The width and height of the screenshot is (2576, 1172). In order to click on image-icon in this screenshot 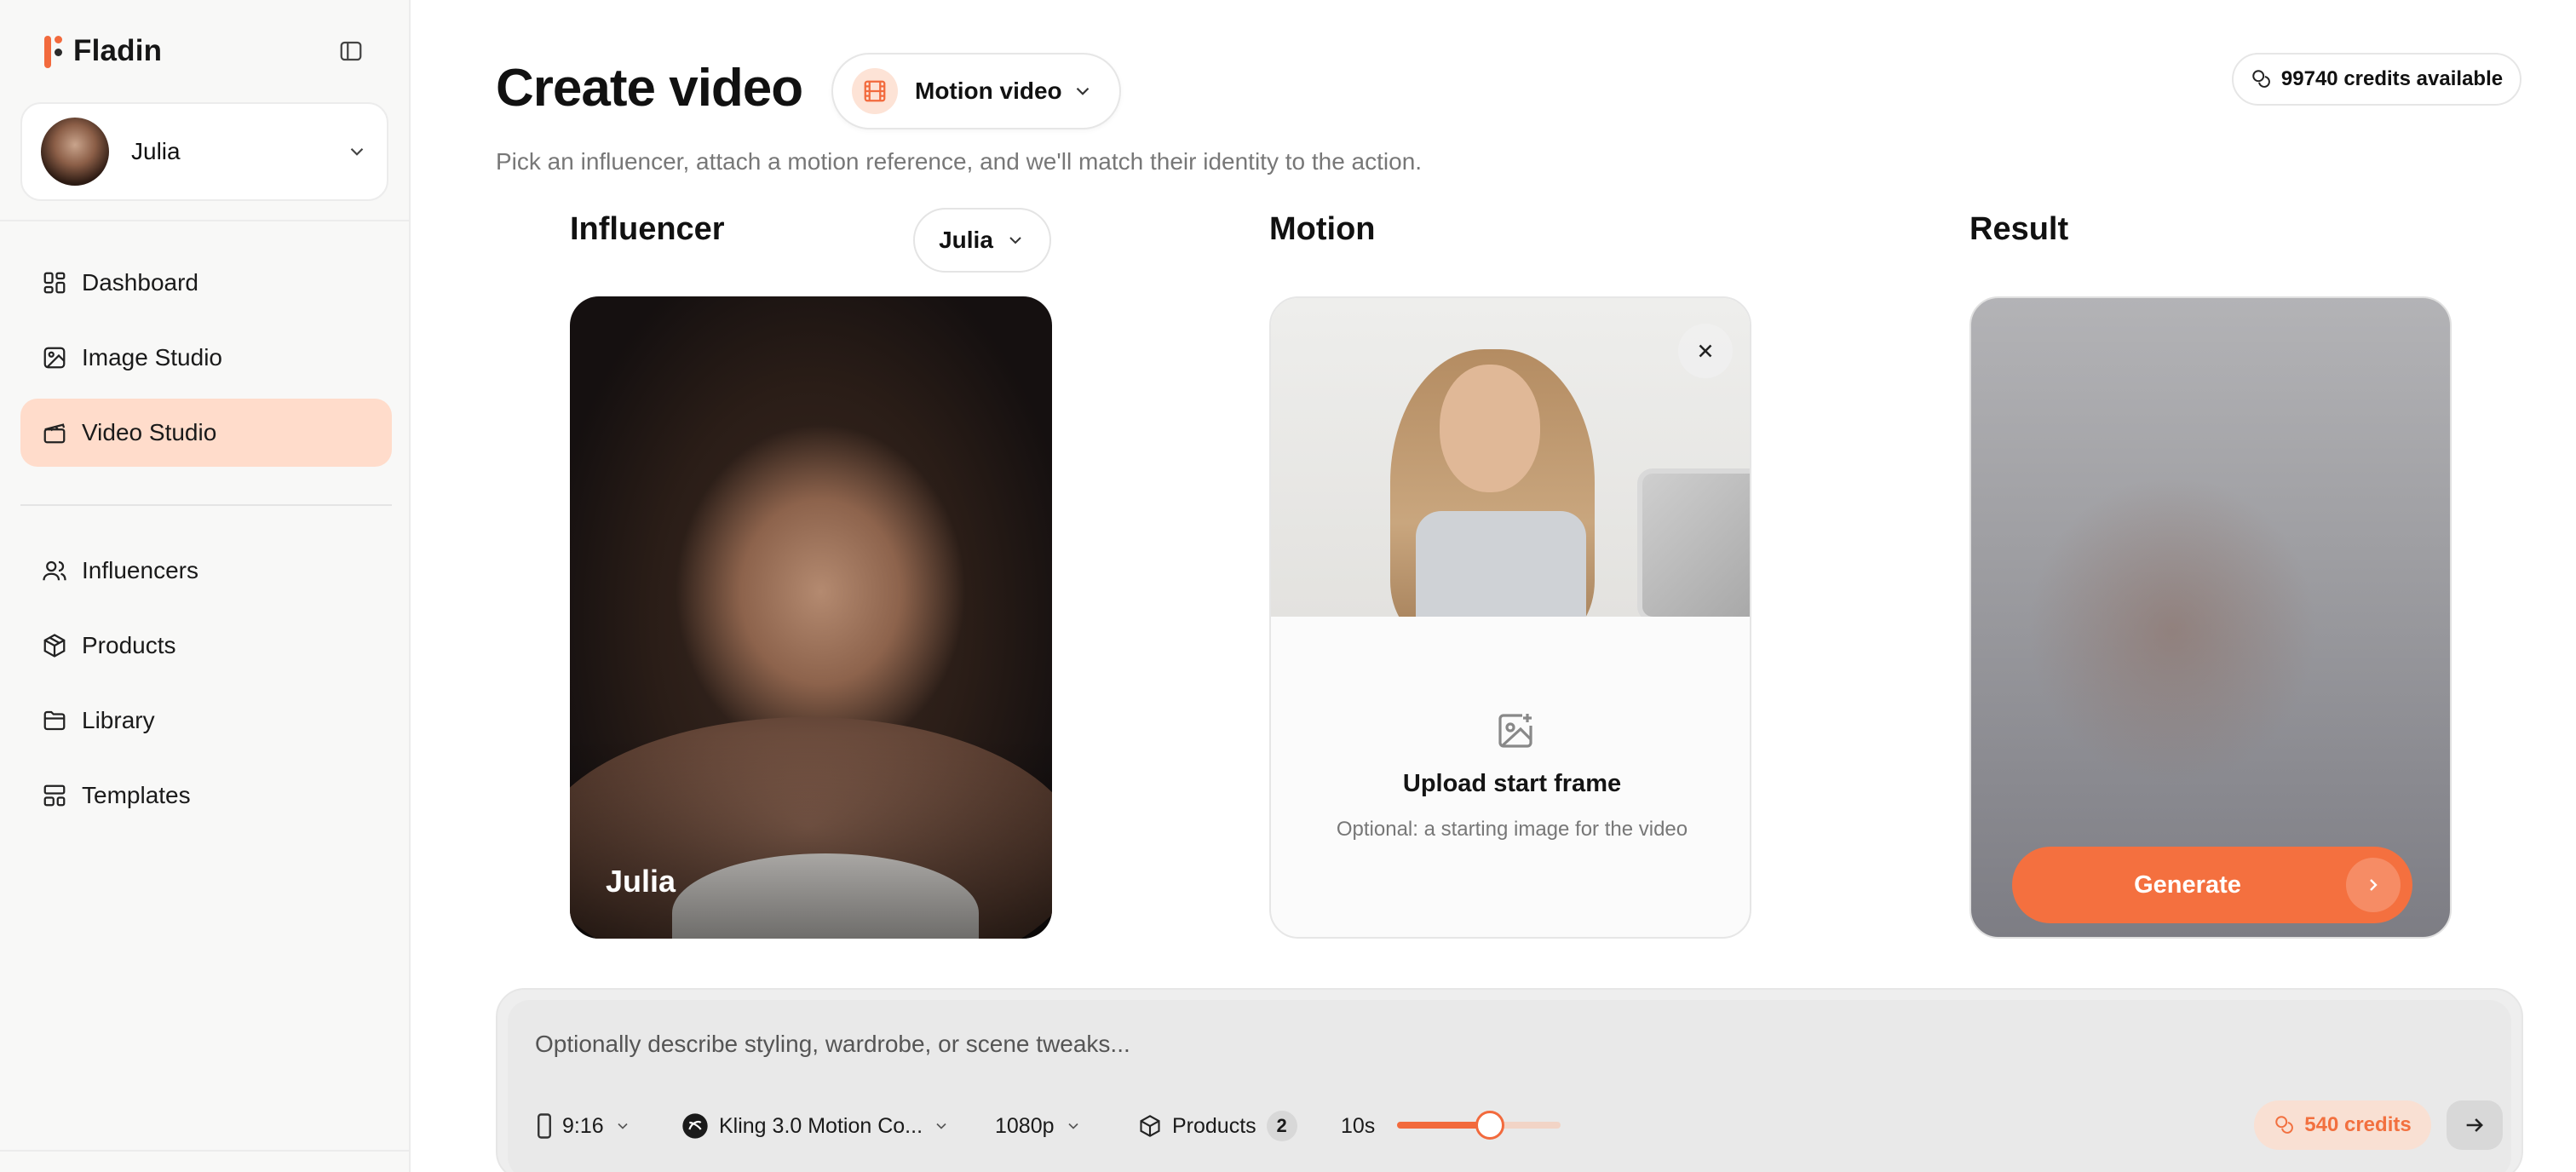, I will do `click(55, 357)`.